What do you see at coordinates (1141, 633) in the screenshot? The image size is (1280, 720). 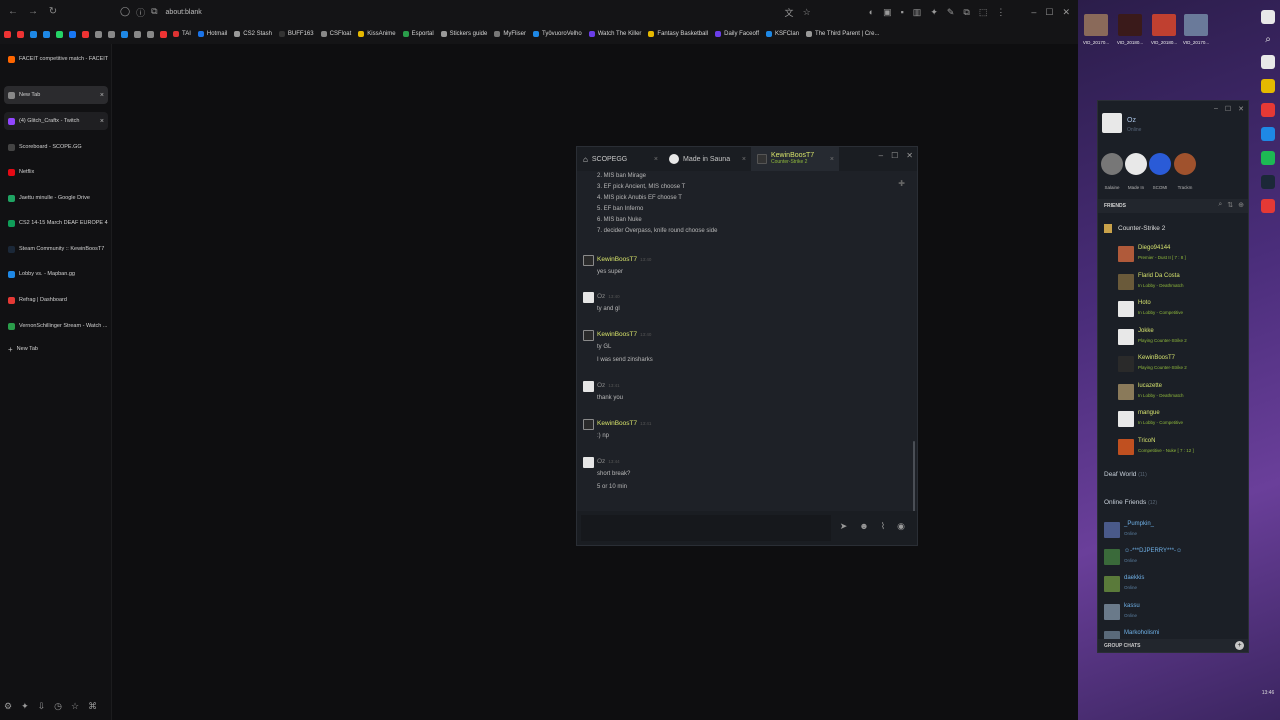 I see `friend-name: Markoholismi` at bounding box center [1141, 633].